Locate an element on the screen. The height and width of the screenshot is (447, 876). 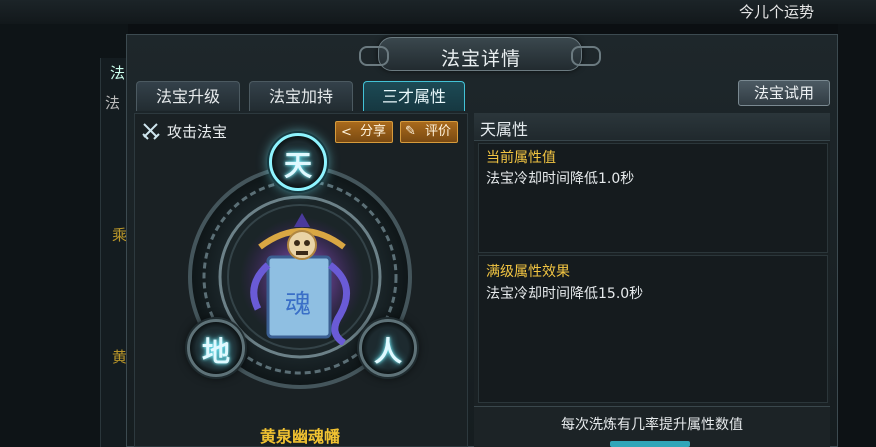
window-title-plate: 法宝详情 is located at coordinates (480, 54).